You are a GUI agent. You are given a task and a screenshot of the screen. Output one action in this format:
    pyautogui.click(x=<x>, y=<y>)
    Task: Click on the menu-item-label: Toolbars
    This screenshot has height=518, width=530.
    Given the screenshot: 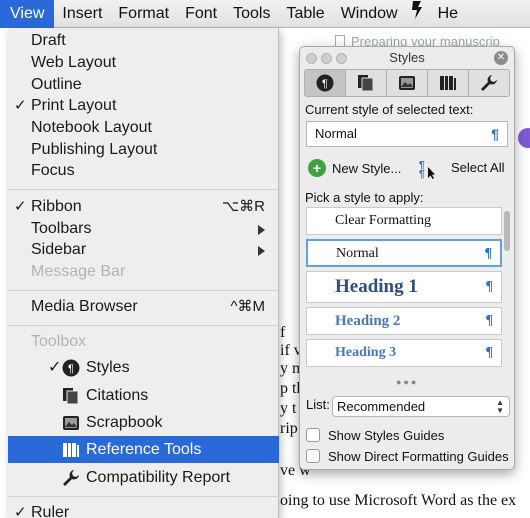 What is the action you would take?
    pyautogui.click(x=61, y=228)
    